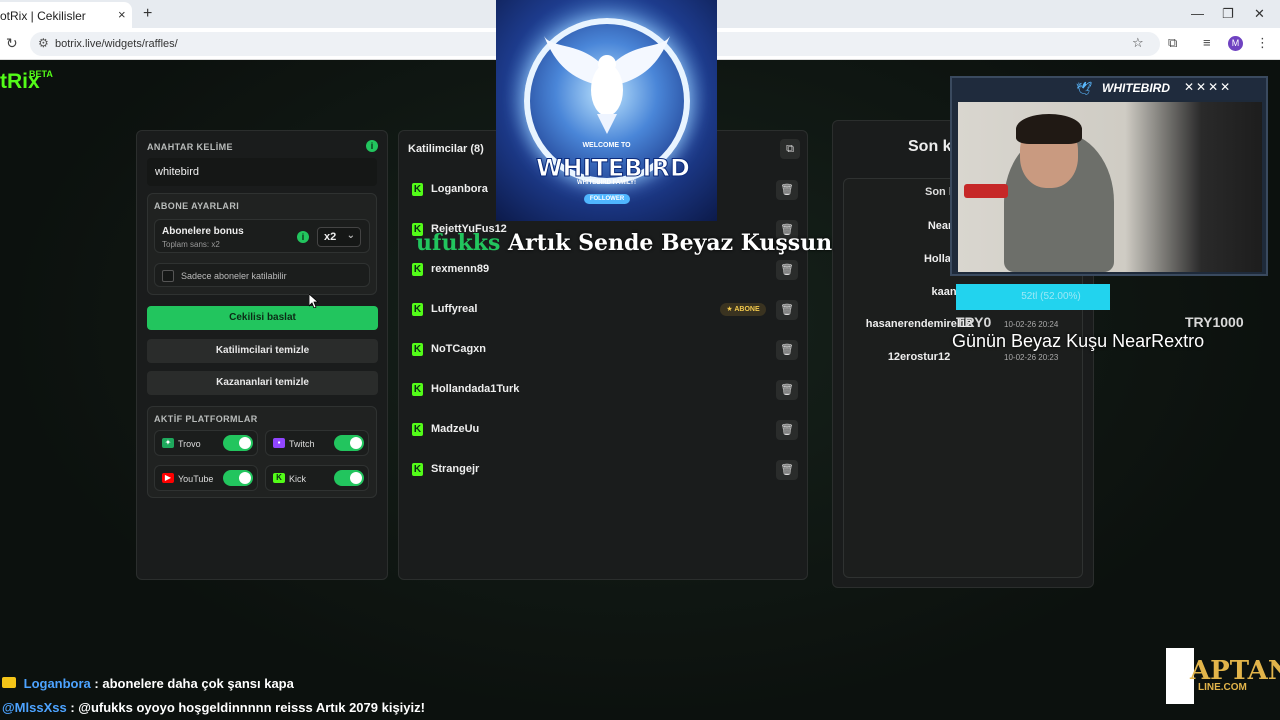 This screenshot has width=1280, height=720. Describe the element at coordinates (57, 683) in the screenshot. I see `chat-user: Loganbora` at that location.